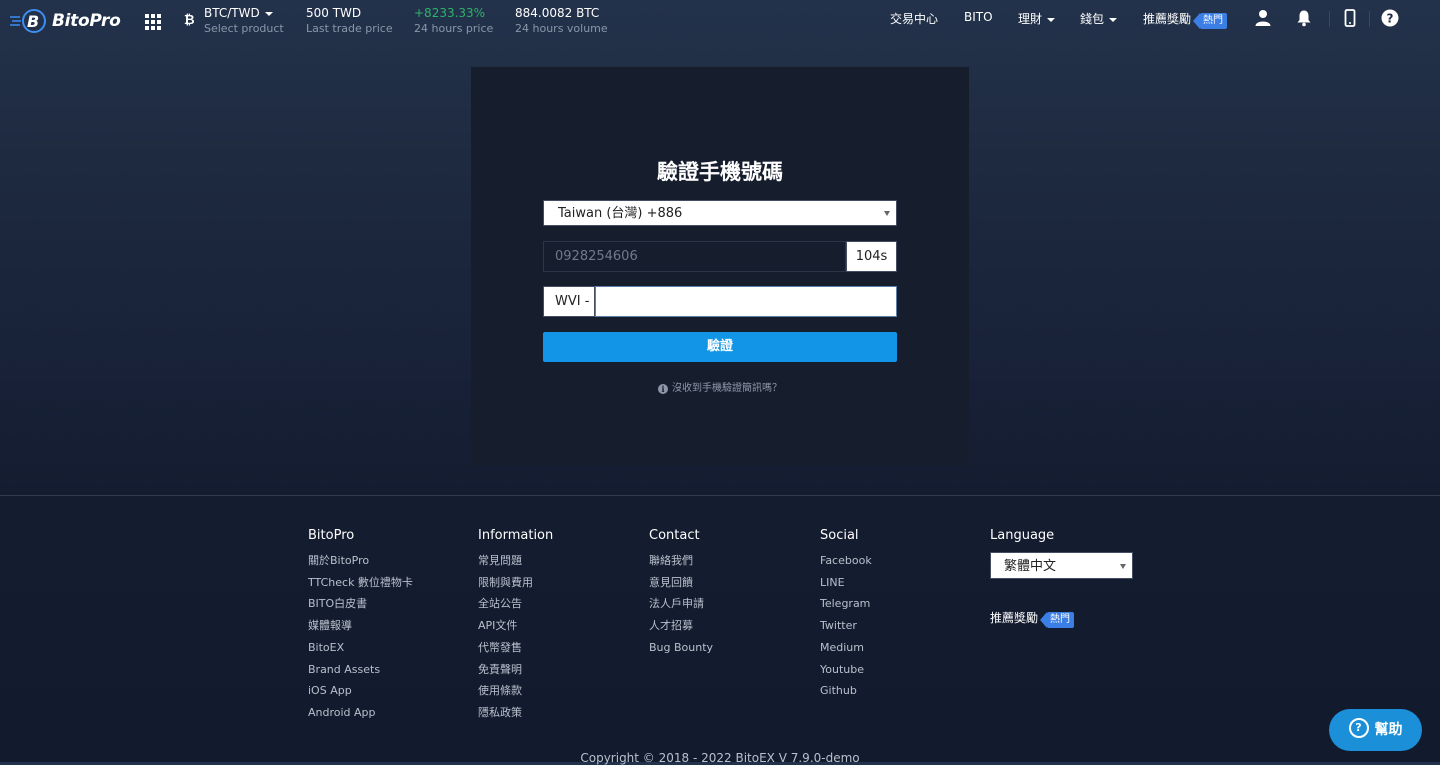  I want to click on footer-link: 人才招募, so click(681, 626).